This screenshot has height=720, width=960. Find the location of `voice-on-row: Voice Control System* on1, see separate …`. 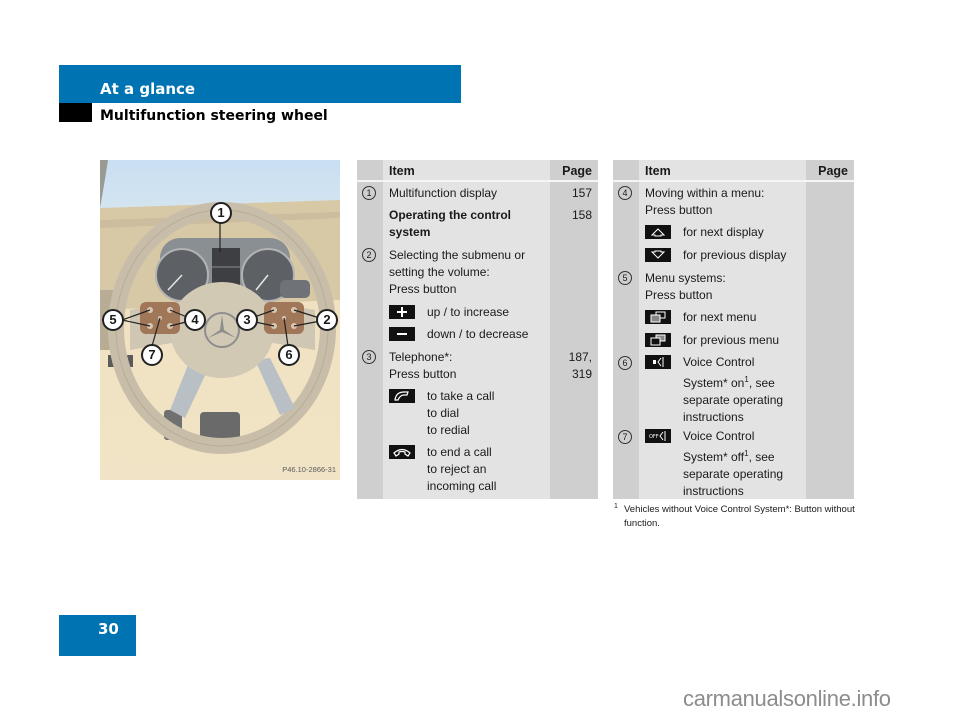

voice-on-row: Voice Control System* on1, see separate … is located at coordinates (723, 389).